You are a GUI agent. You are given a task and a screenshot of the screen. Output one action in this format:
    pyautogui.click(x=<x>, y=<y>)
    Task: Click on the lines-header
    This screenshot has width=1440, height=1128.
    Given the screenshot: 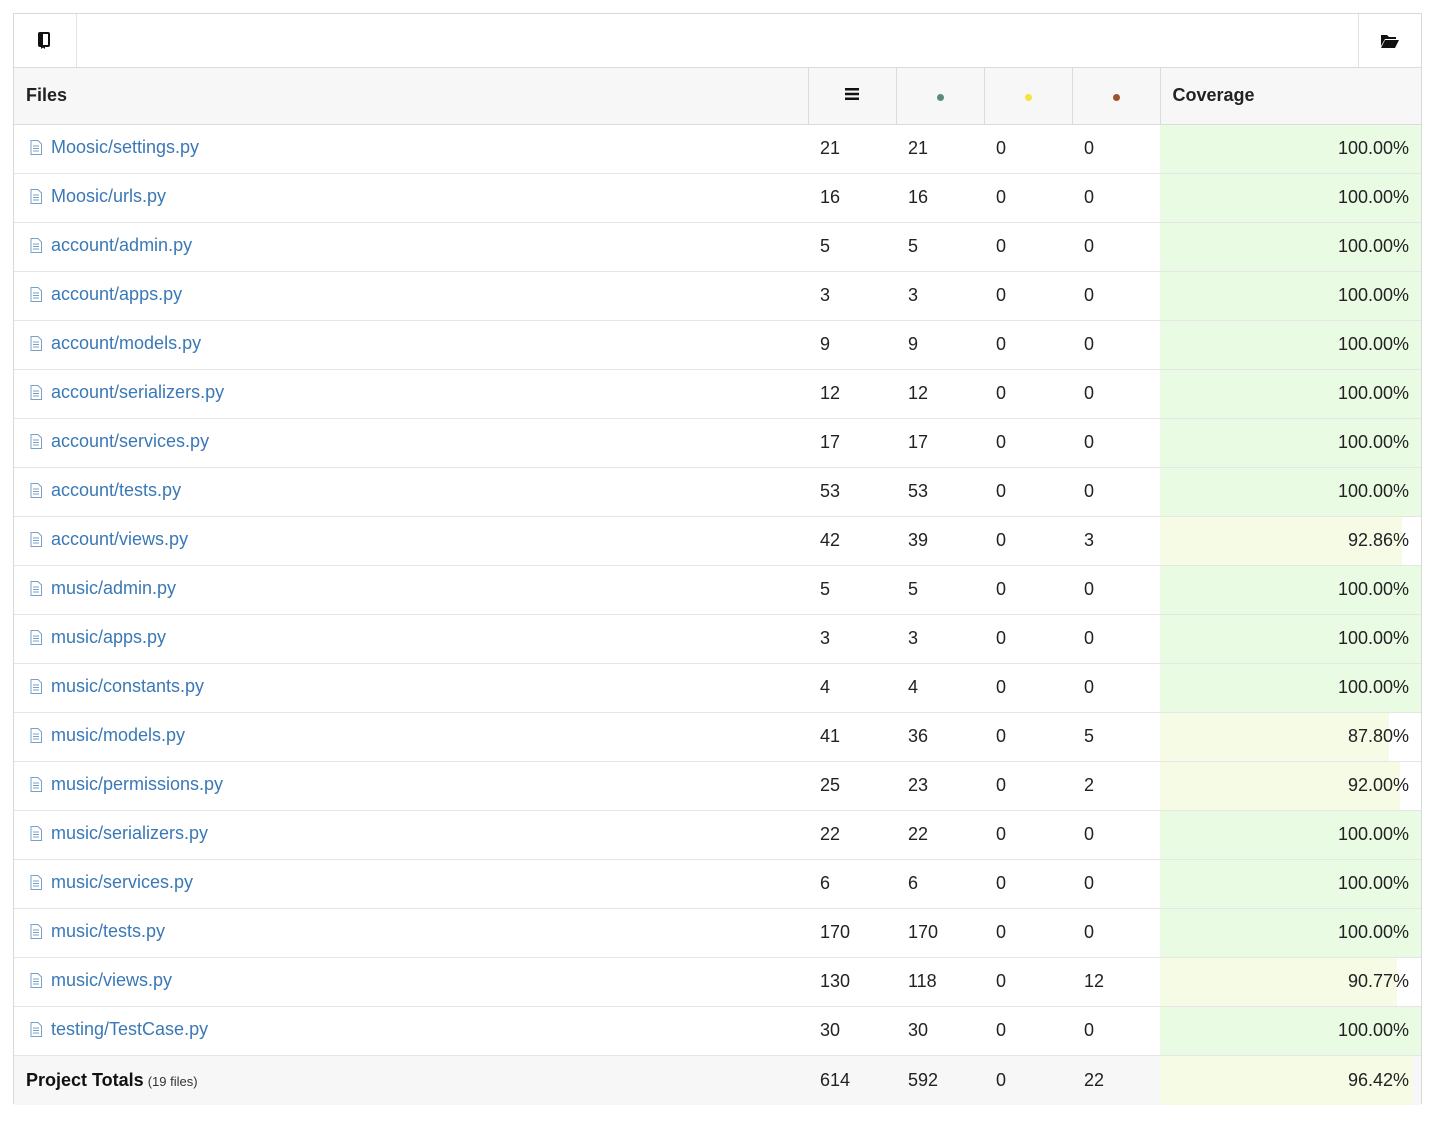 What is the action you would take?
    pyautogui.click(x=851, y=96)
    